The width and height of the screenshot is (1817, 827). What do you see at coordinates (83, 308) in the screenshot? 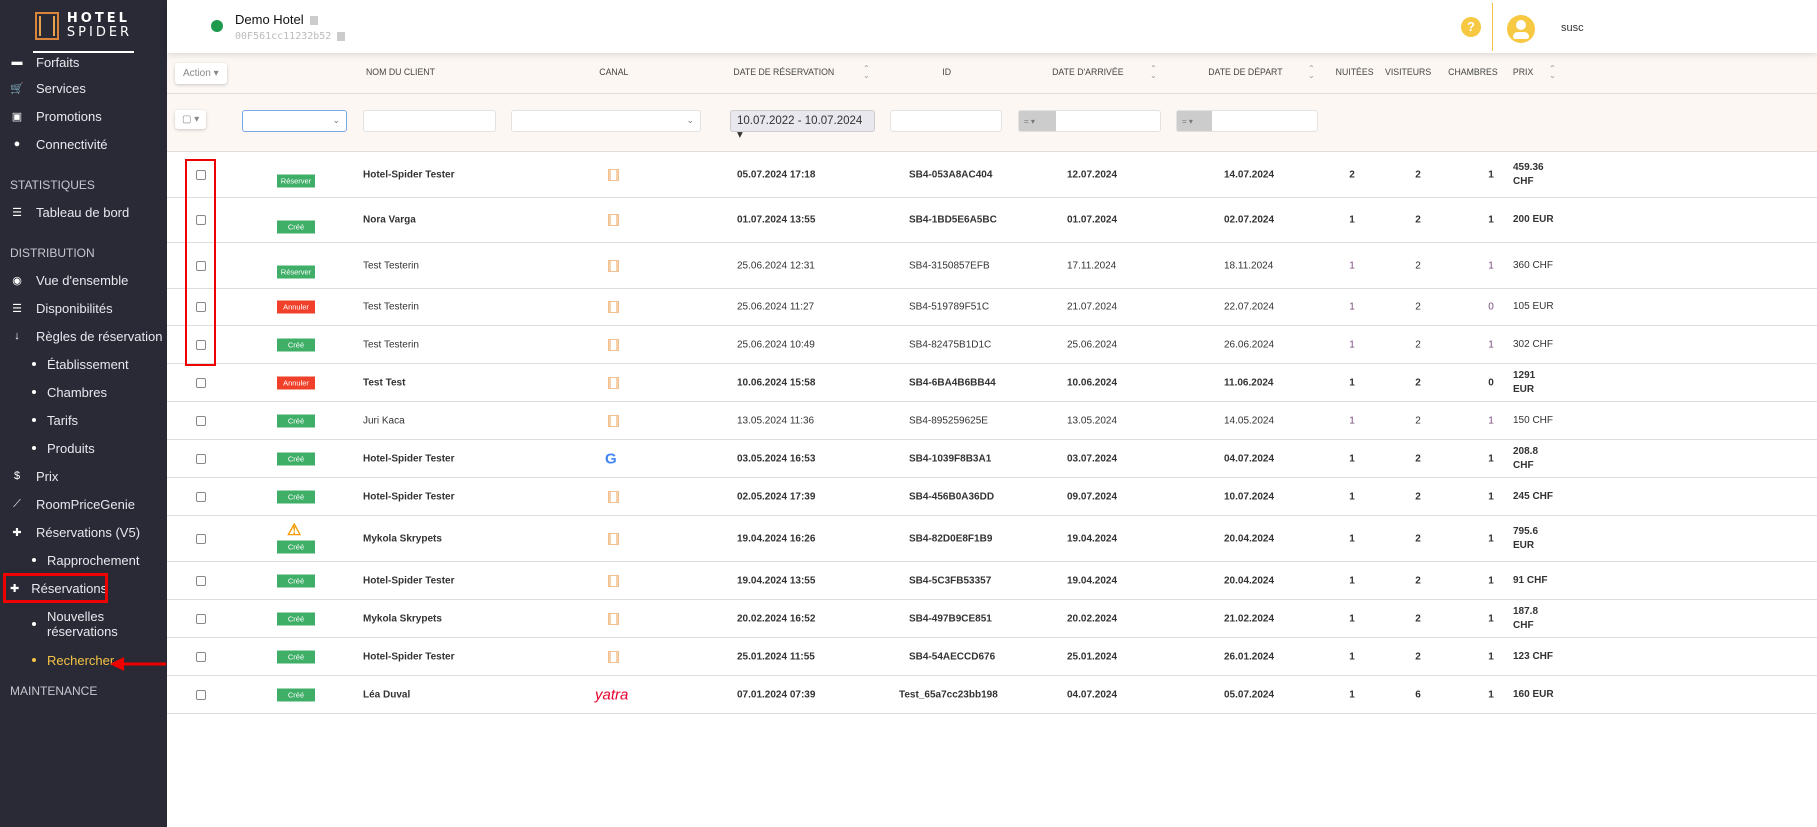
I see `sidebar-item-availability: ☰ Disponibilités` at bounding box center [83, 308].